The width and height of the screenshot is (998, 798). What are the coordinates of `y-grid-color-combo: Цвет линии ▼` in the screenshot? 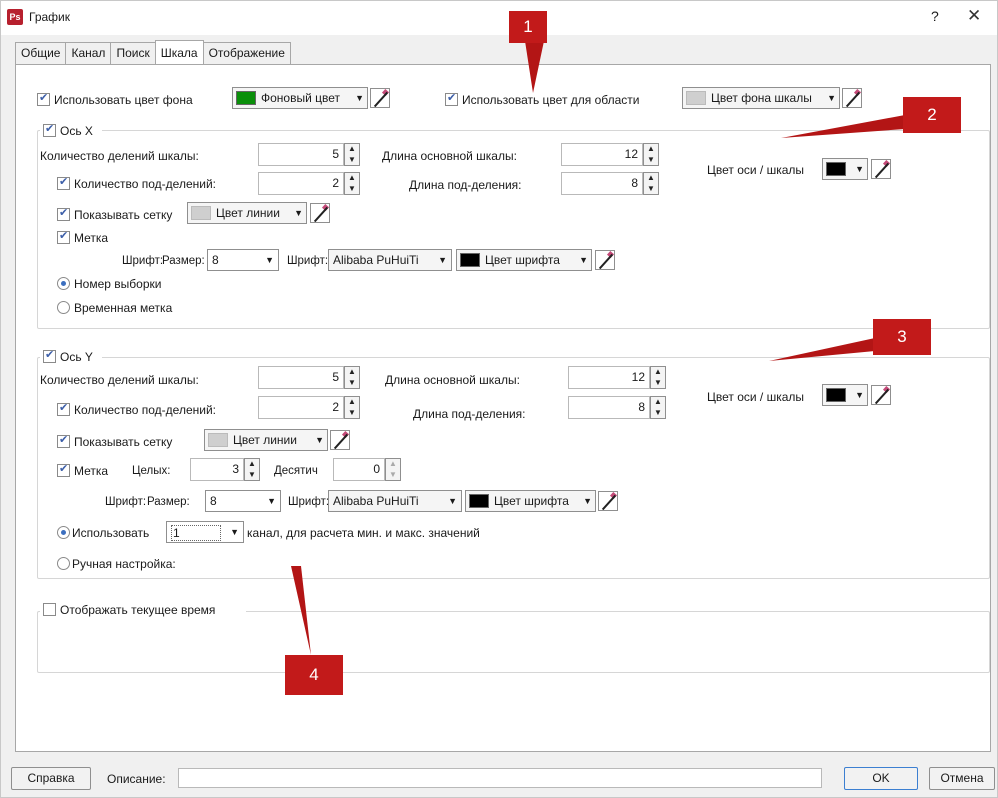 It's located at (266, 440).